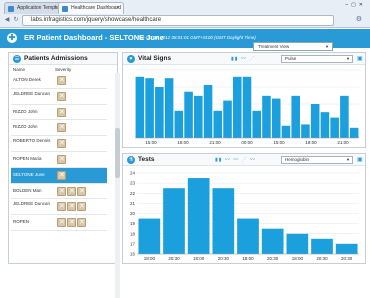 This screenshot has width=370, height=298. What do you see at coordinates (131, 160) in the screenshot?
I see `flask-icon: ⚗` at bounding box center [131, 160].